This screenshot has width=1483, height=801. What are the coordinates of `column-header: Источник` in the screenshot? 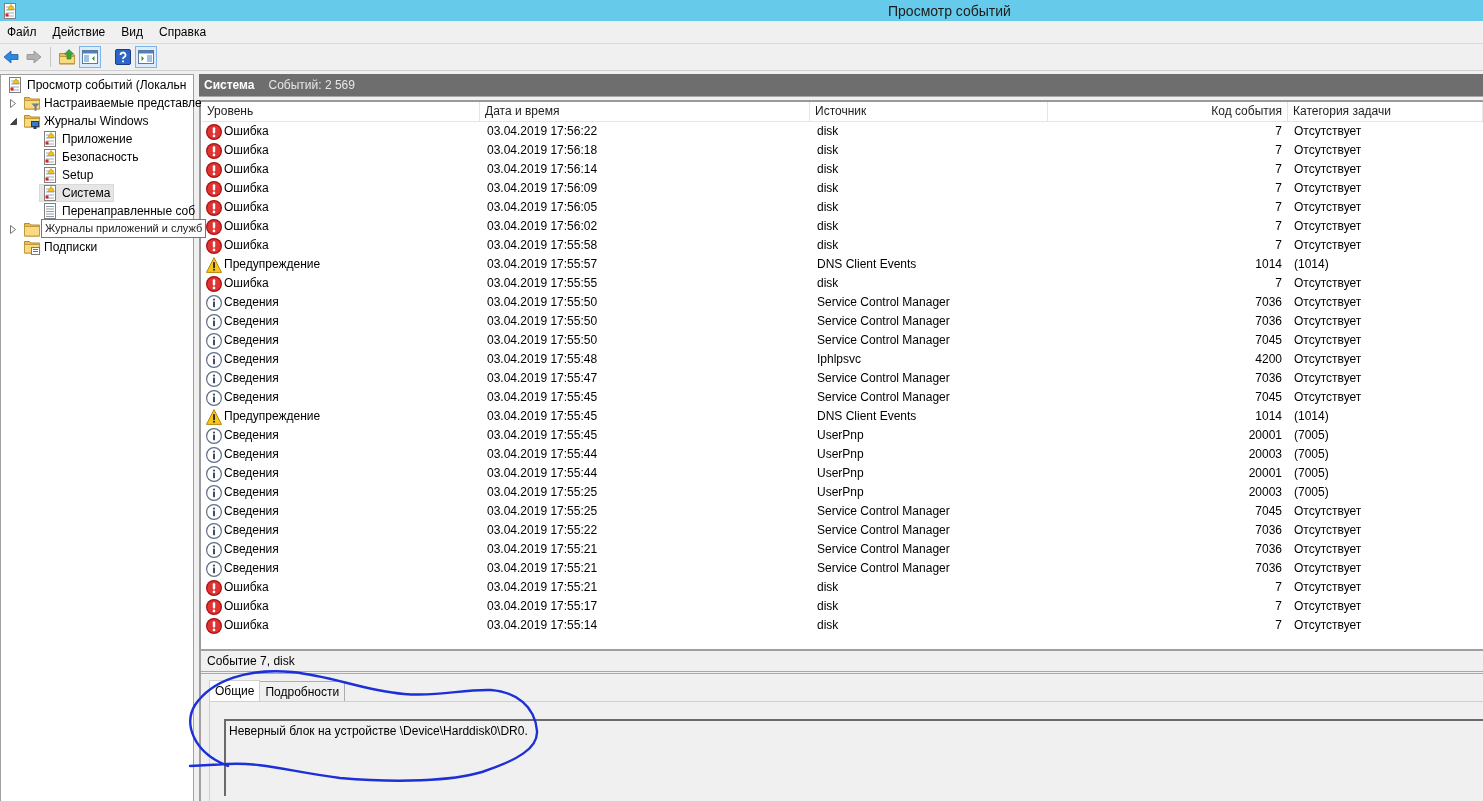 It's located at (929, 111).